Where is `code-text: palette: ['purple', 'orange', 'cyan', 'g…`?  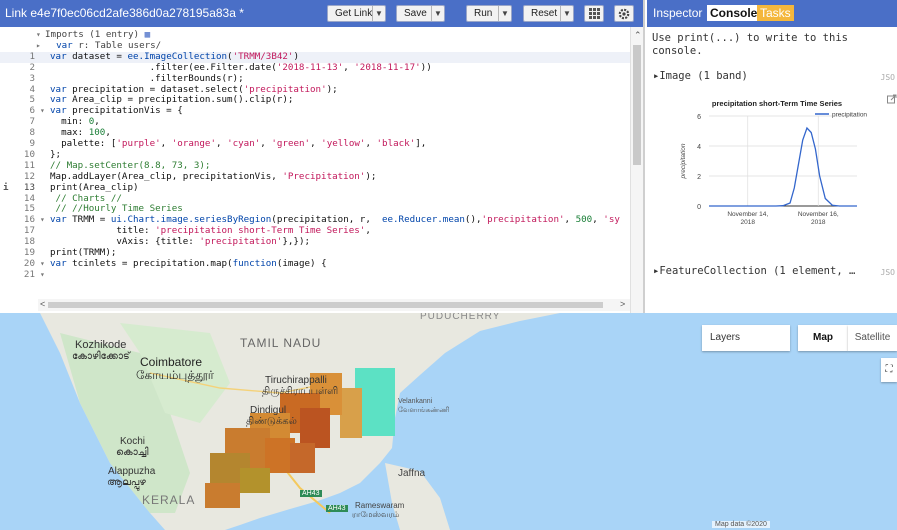 code-text: palette: ['purple', 'orange', 'cyan', 'g… is located at coordinates (238, 143).